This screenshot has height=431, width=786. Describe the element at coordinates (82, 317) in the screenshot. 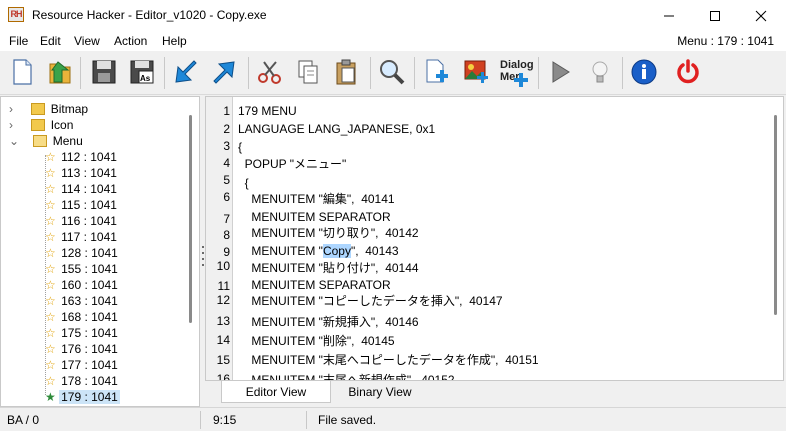

I see `tree-item: ☆ 168 : 1041` at that location.